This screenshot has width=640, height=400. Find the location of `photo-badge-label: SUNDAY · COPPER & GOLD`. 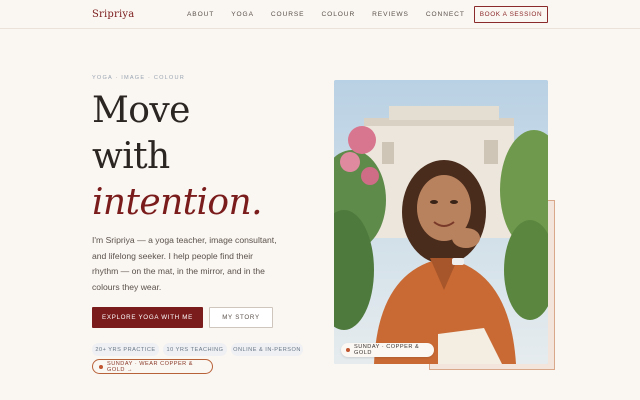

photo-badge-label: SUNDAY · COPPER & GOLD is located at coordinates (387, 350).